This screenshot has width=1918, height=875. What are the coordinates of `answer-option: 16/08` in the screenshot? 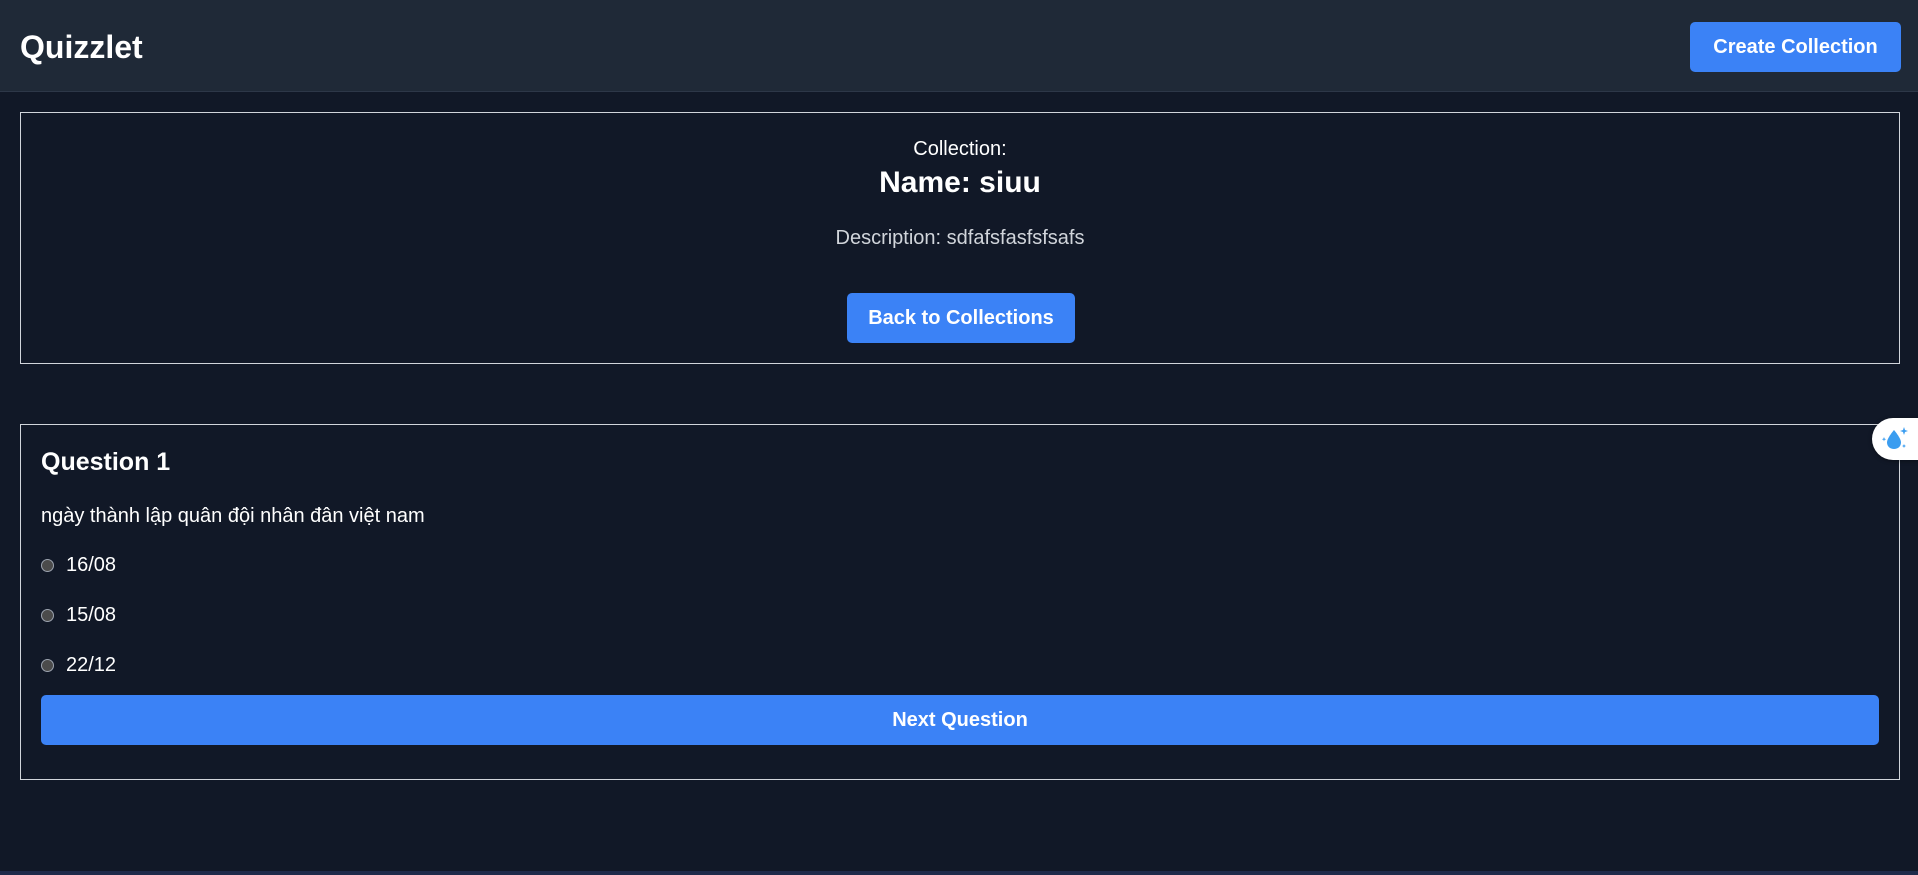 It's located at (78, 565).